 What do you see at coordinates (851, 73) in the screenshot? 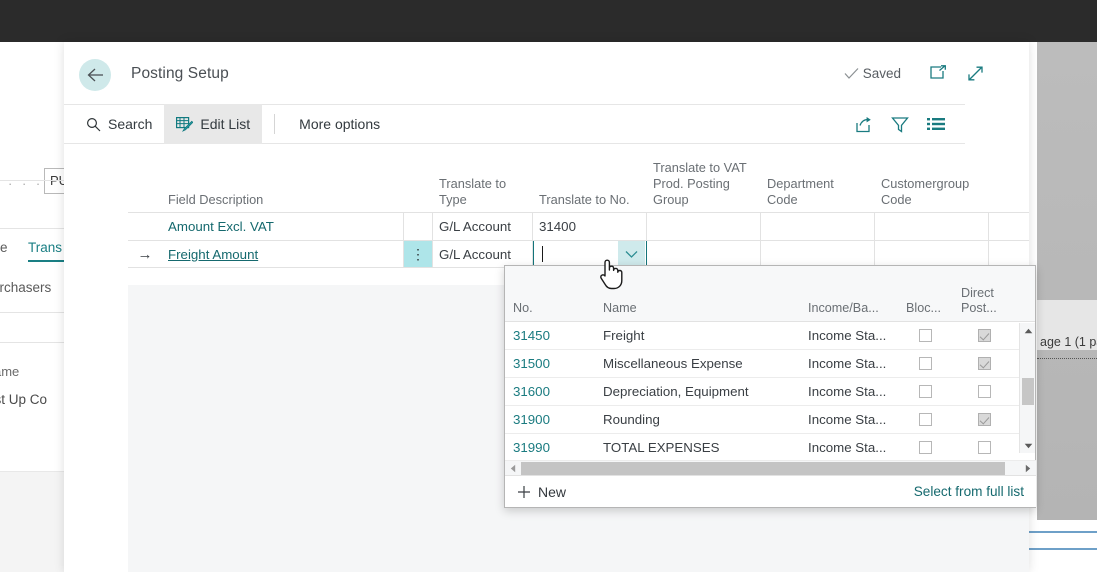
I see `check-icon` at bounding box center [851, 73].